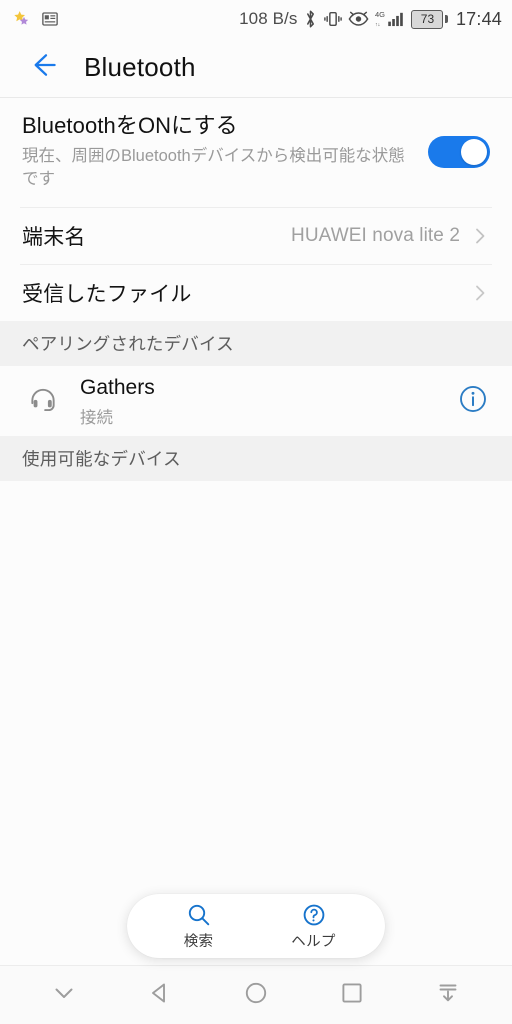  I want to click on bluetooth-toggle-title: BluetoothをONにする, so click(130, 125).